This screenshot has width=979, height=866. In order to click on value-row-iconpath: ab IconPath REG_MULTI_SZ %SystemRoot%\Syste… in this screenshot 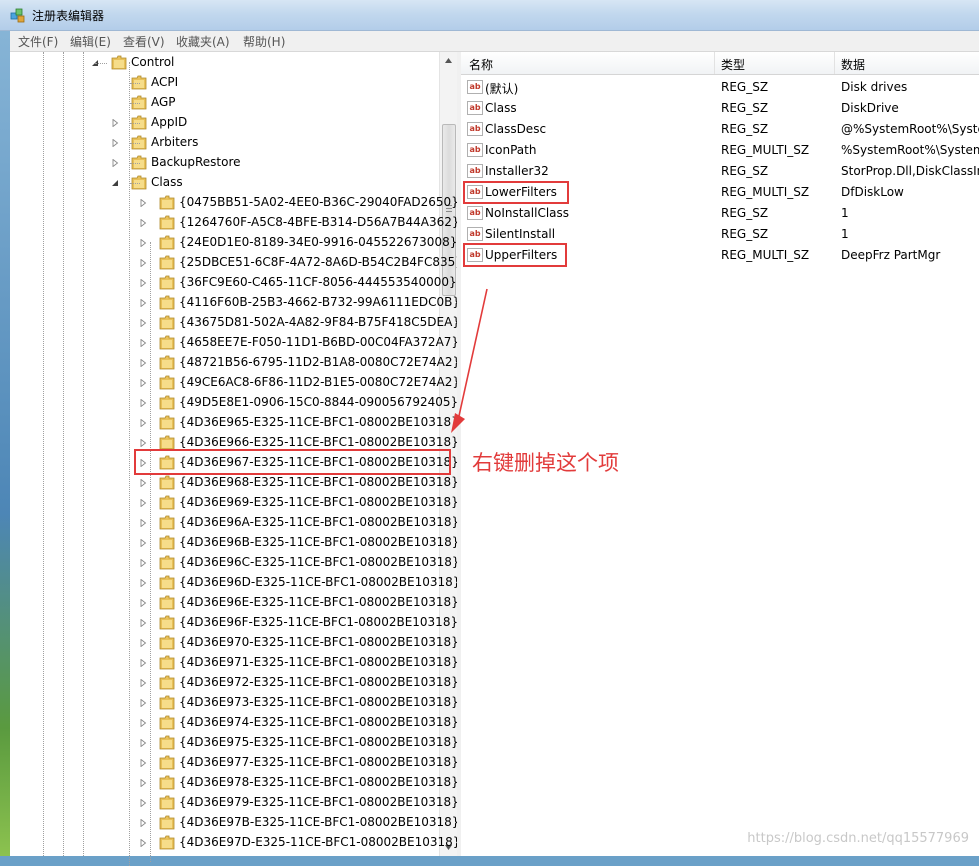, I will do `click(720, 150)`.